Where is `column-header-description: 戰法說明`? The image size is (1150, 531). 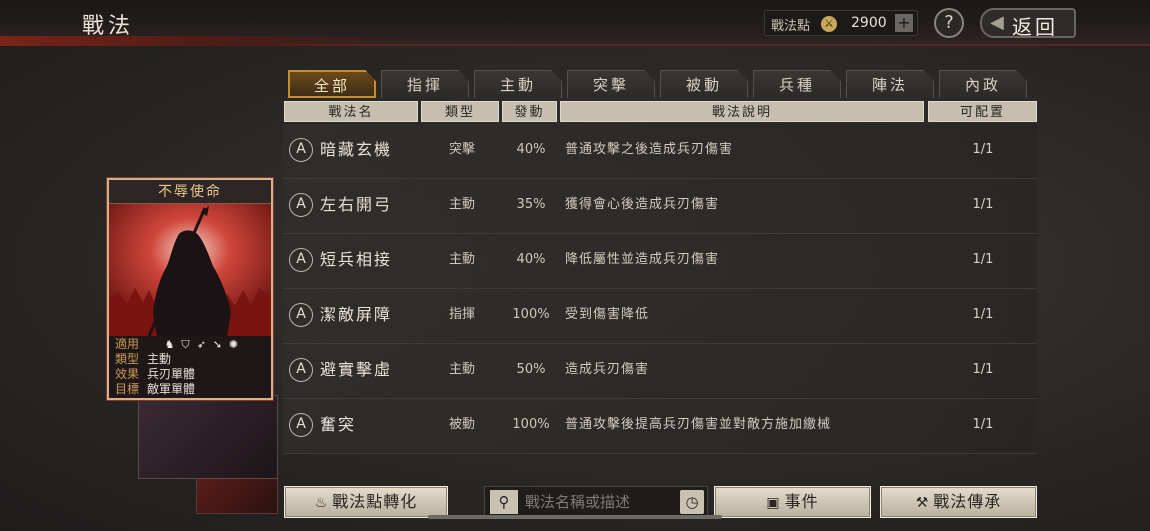
column-header-description: 戰法說明 is located at coordinates (742, 111).